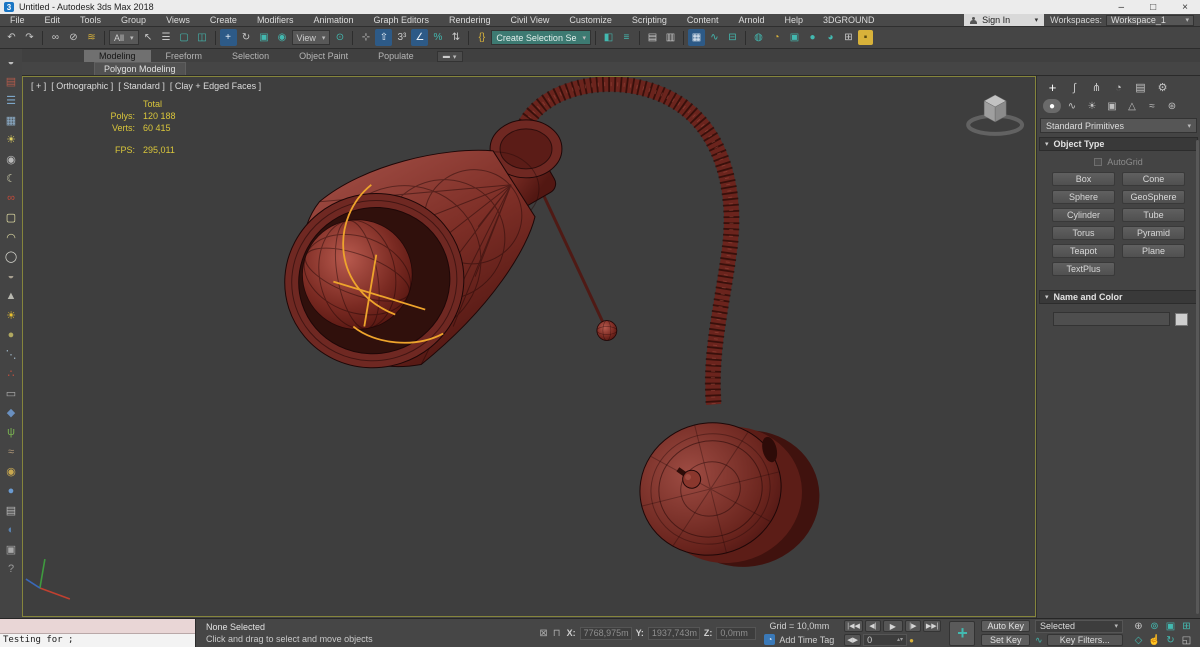 The width and height of the screenshot is (1200, 647). What do you see at coordinates (53, 20) in the screenshot?
I see `menu-edit: Edit` at bounding box center [53, 20].